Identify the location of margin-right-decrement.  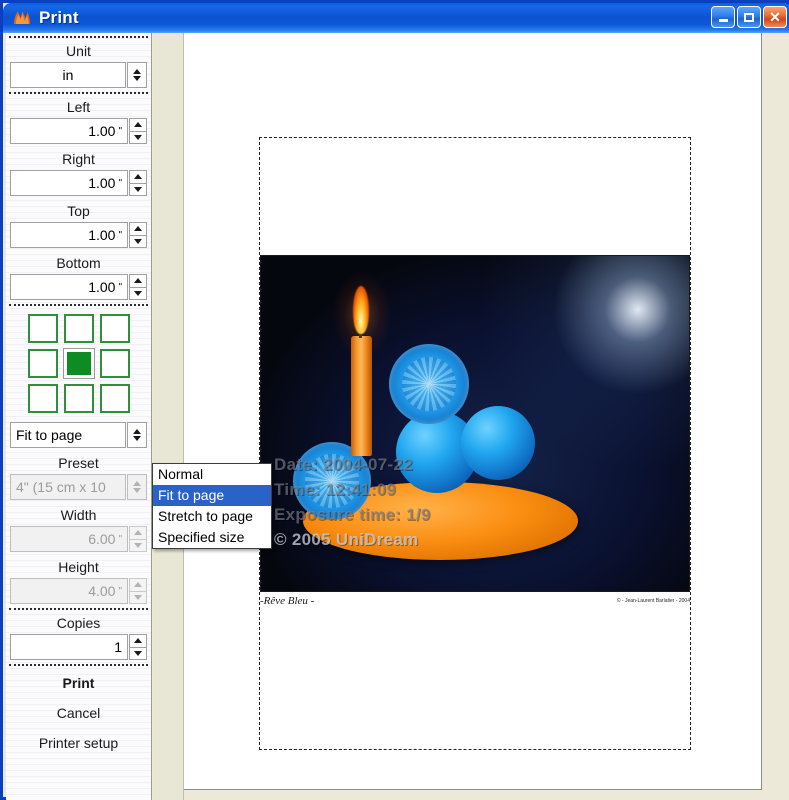
(138, 189).